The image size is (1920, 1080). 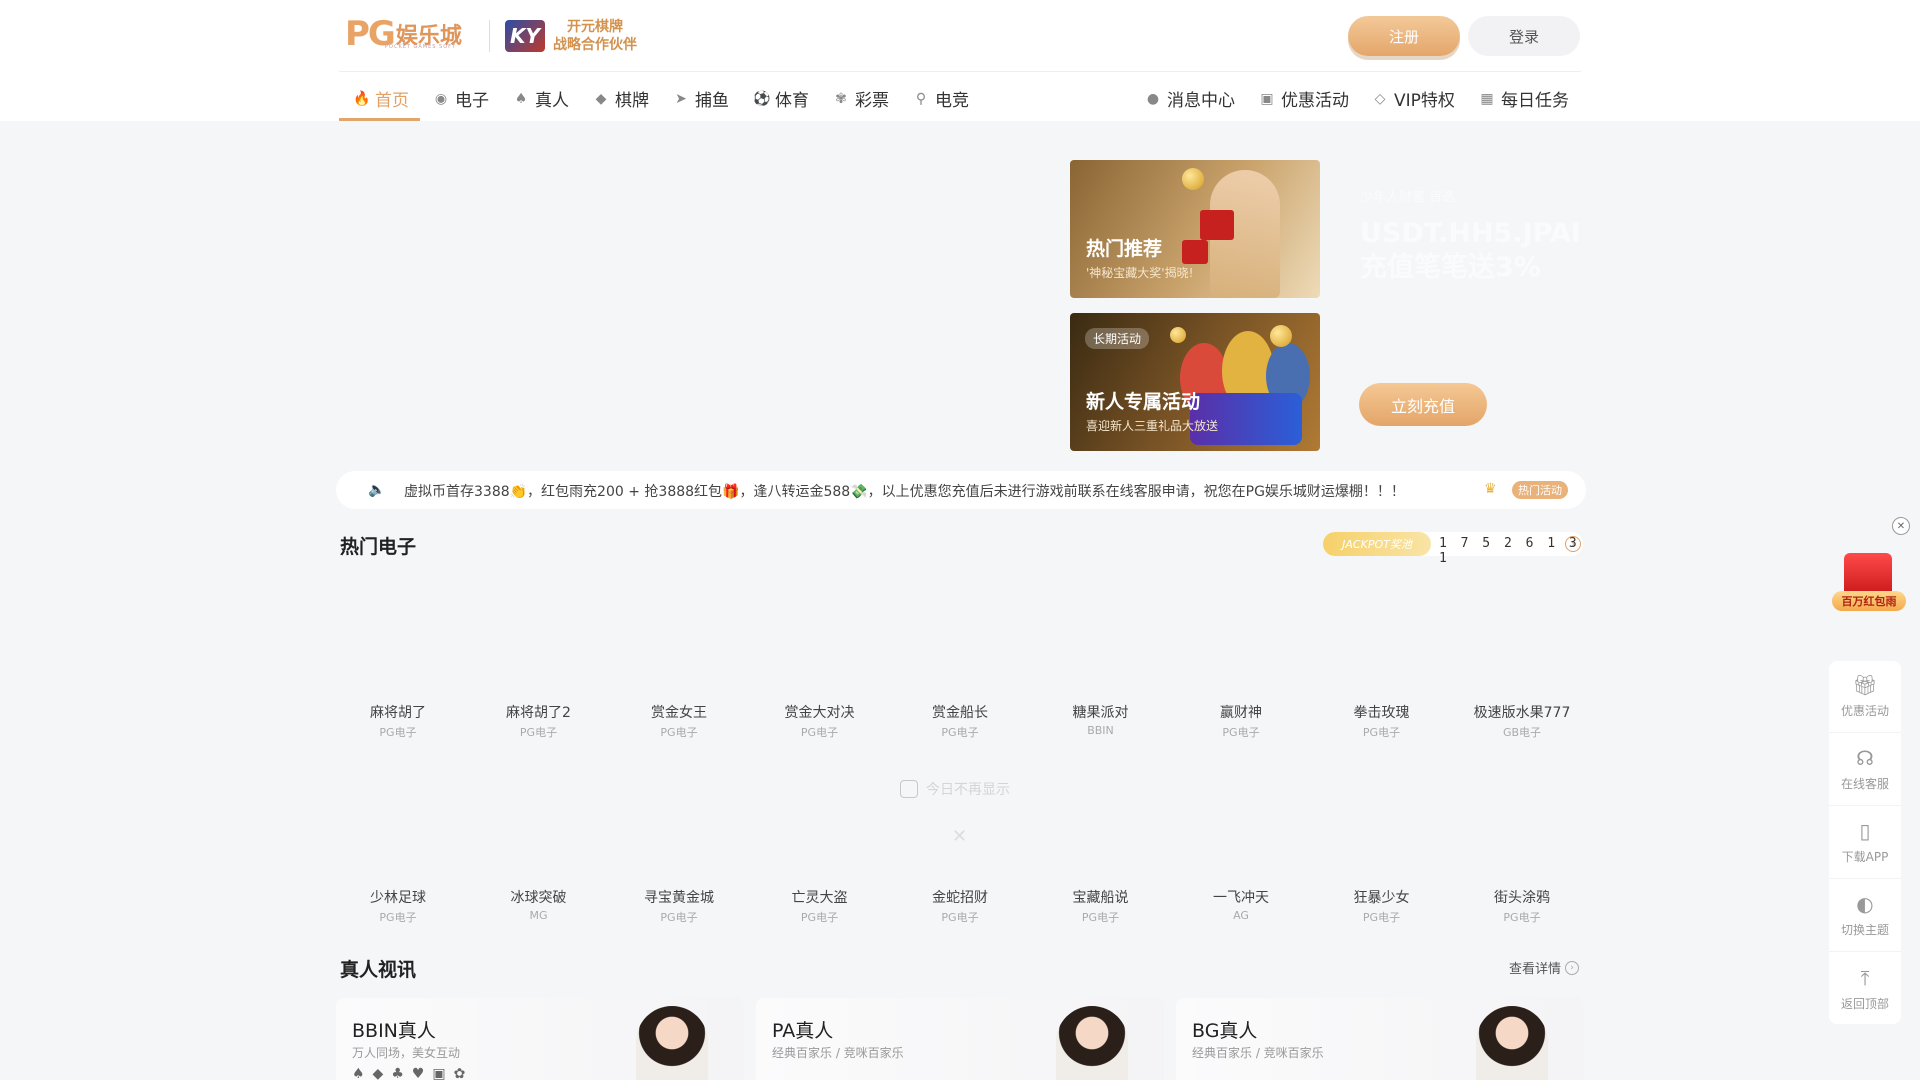 I want to click on flame-icon: 🔥, so click(x=362, y=98).